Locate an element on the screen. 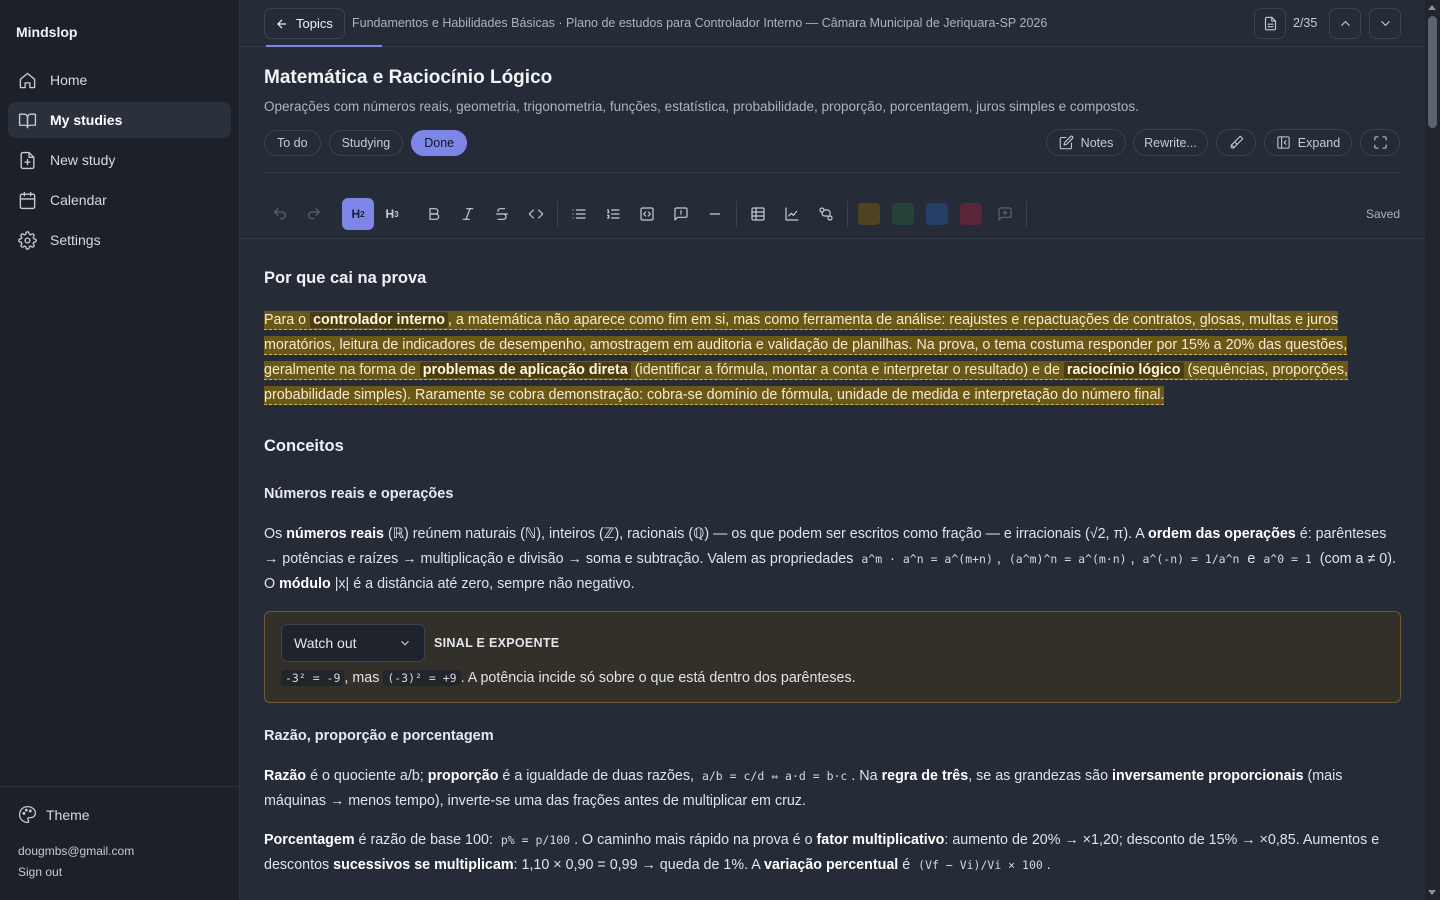 This screenshot has width=1440, height=900. subsection-heading: Números reais e operações is located at coordinates (359, 494).